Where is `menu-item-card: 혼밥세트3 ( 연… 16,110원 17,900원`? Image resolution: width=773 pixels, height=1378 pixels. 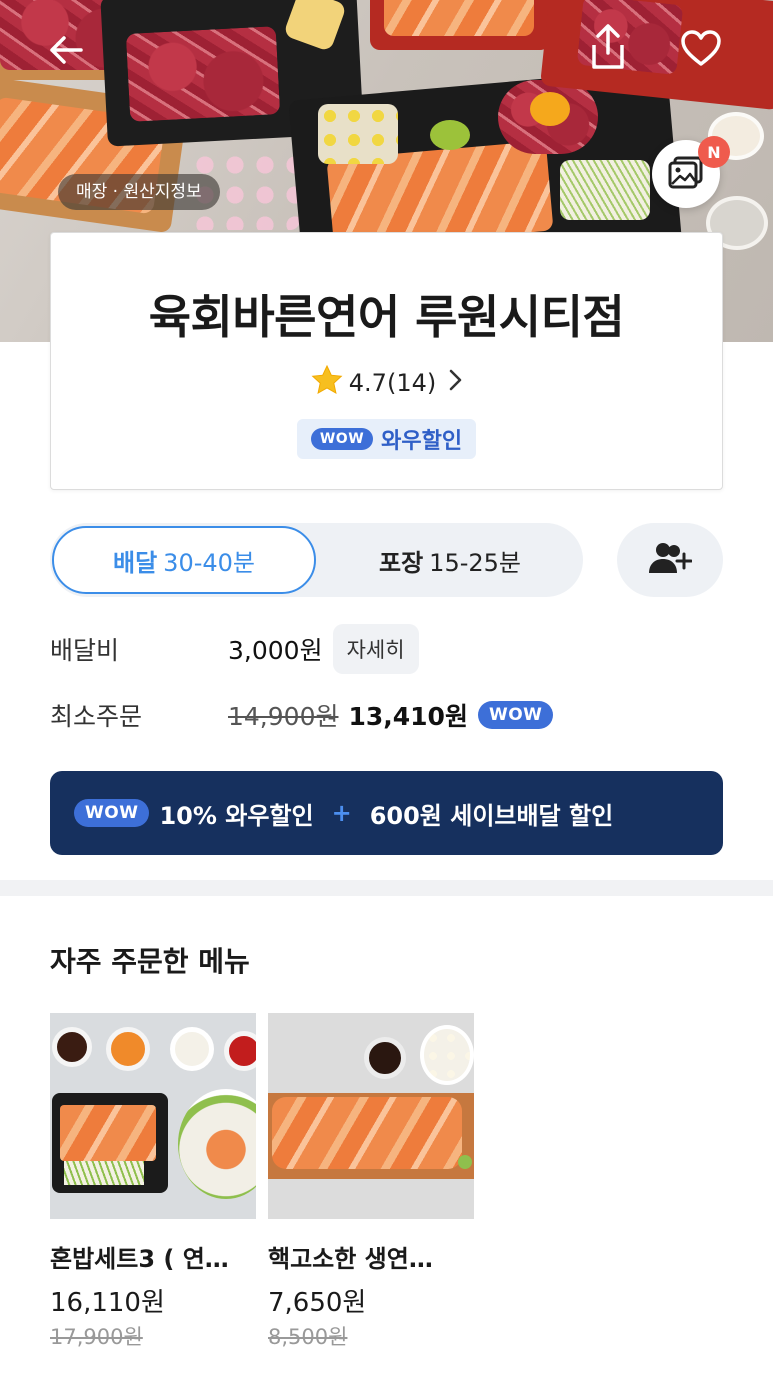 menu-item-card: 혼밥세트3 ( 연… 16,110원 17,900원 is located at coordinates (153, 1182).